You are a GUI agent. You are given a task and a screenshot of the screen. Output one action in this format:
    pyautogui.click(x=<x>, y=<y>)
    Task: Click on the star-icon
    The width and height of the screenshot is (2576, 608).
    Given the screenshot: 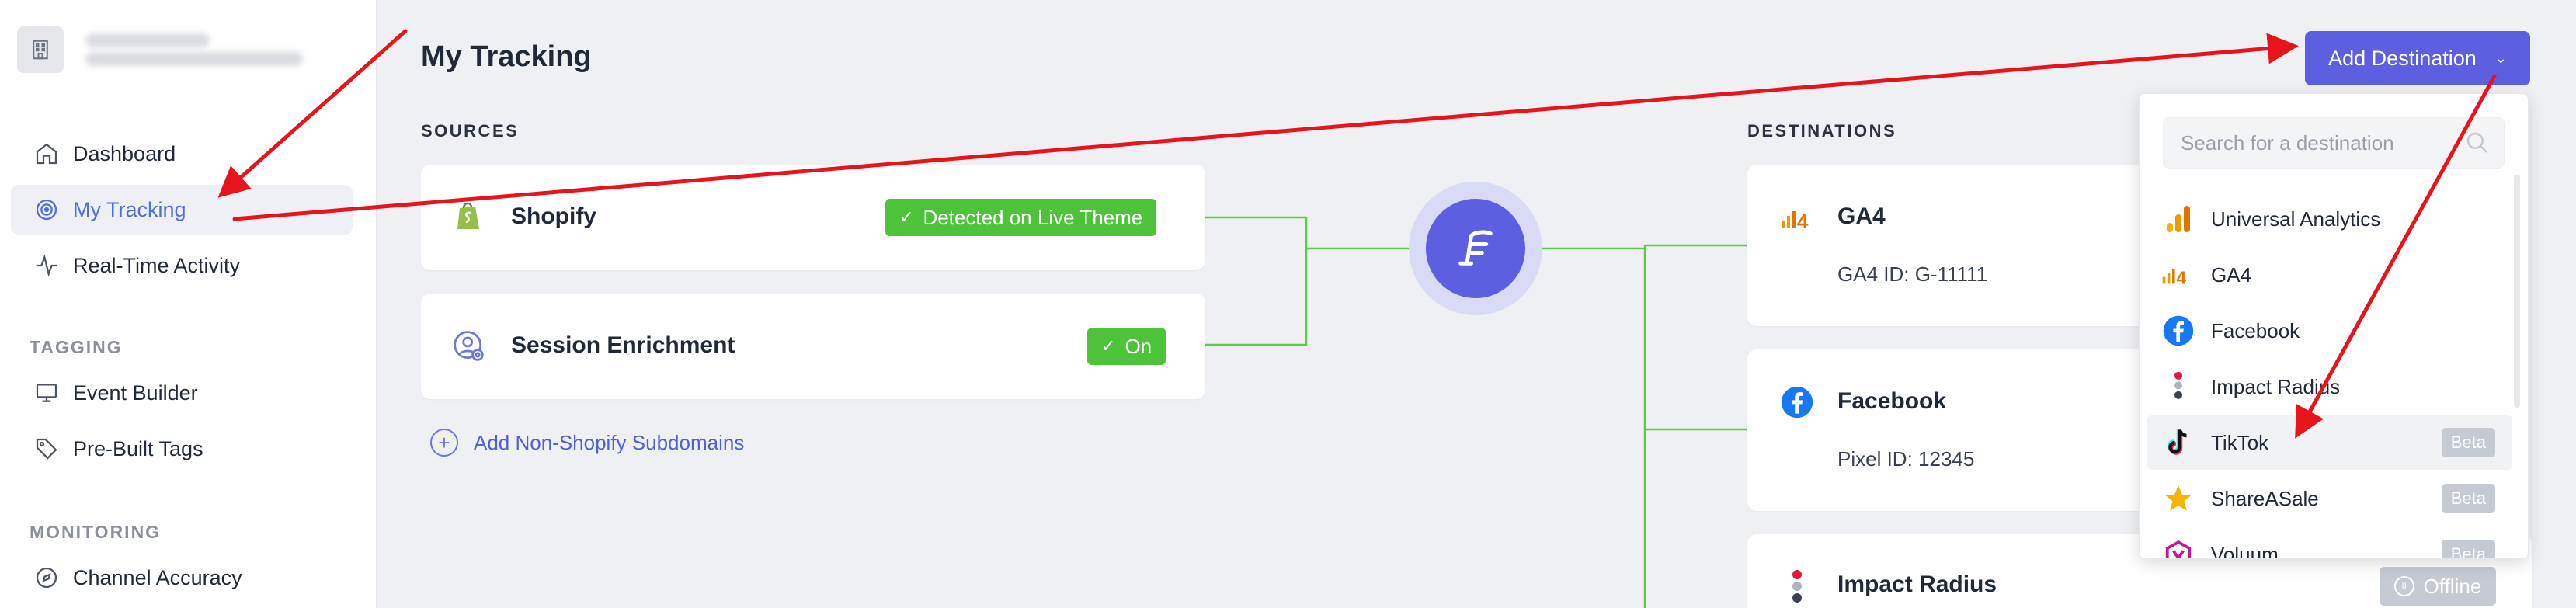 What is the action you would take?
    pyautogui.click(x=2178, y=498)
    